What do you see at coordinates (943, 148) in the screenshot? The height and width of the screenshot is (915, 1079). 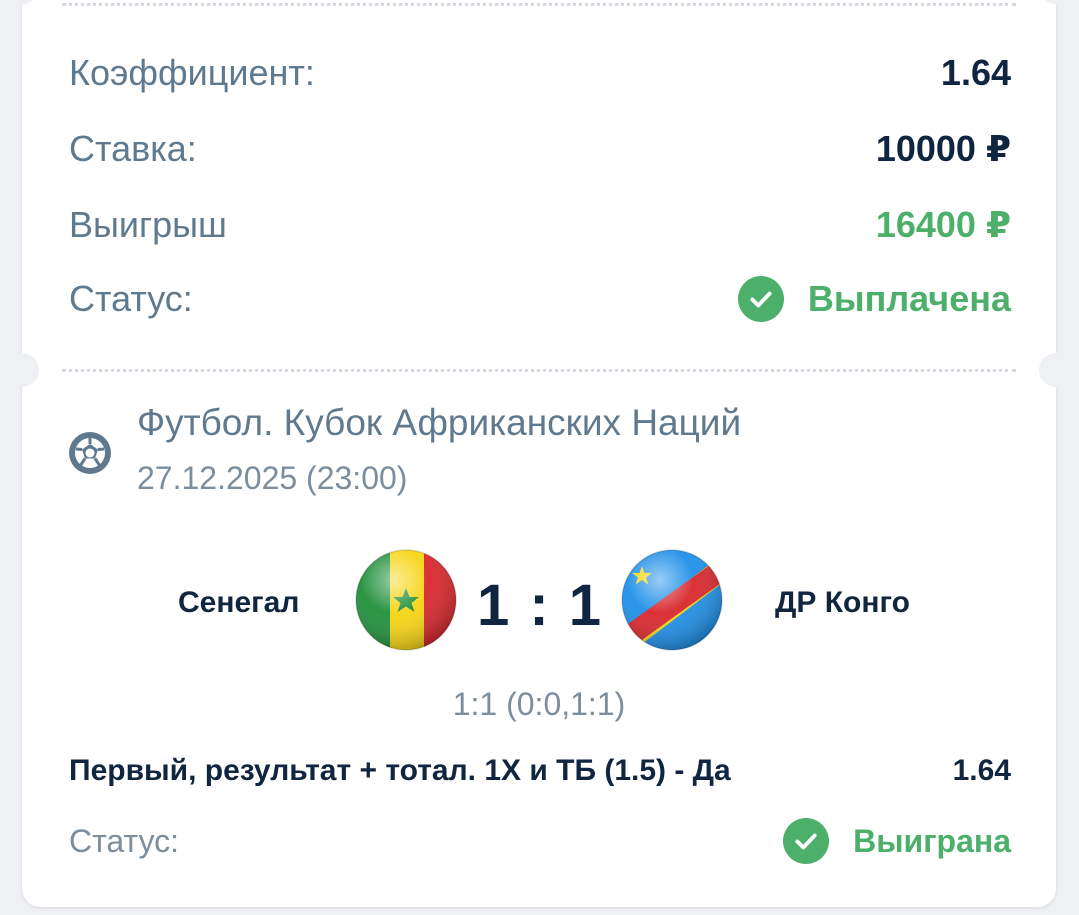 I see `stake-value: 10000 ₽` at bounding box center [943, 148].